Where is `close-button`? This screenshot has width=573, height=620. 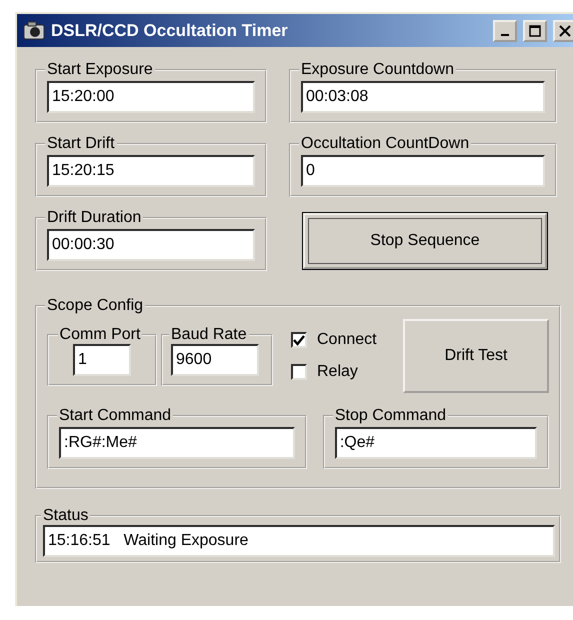 close-button is located at coordinates (563, 31).